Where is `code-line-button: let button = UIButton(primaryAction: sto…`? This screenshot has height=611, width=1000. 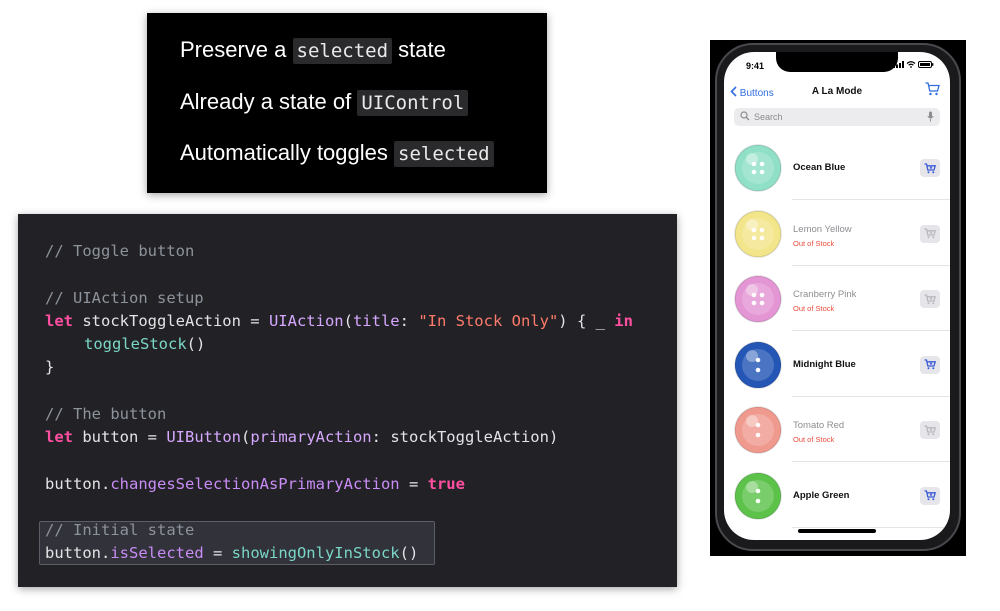 code-line-button: let button = UIButton(primaryAction: sto… is located at coordinates (301, 437).